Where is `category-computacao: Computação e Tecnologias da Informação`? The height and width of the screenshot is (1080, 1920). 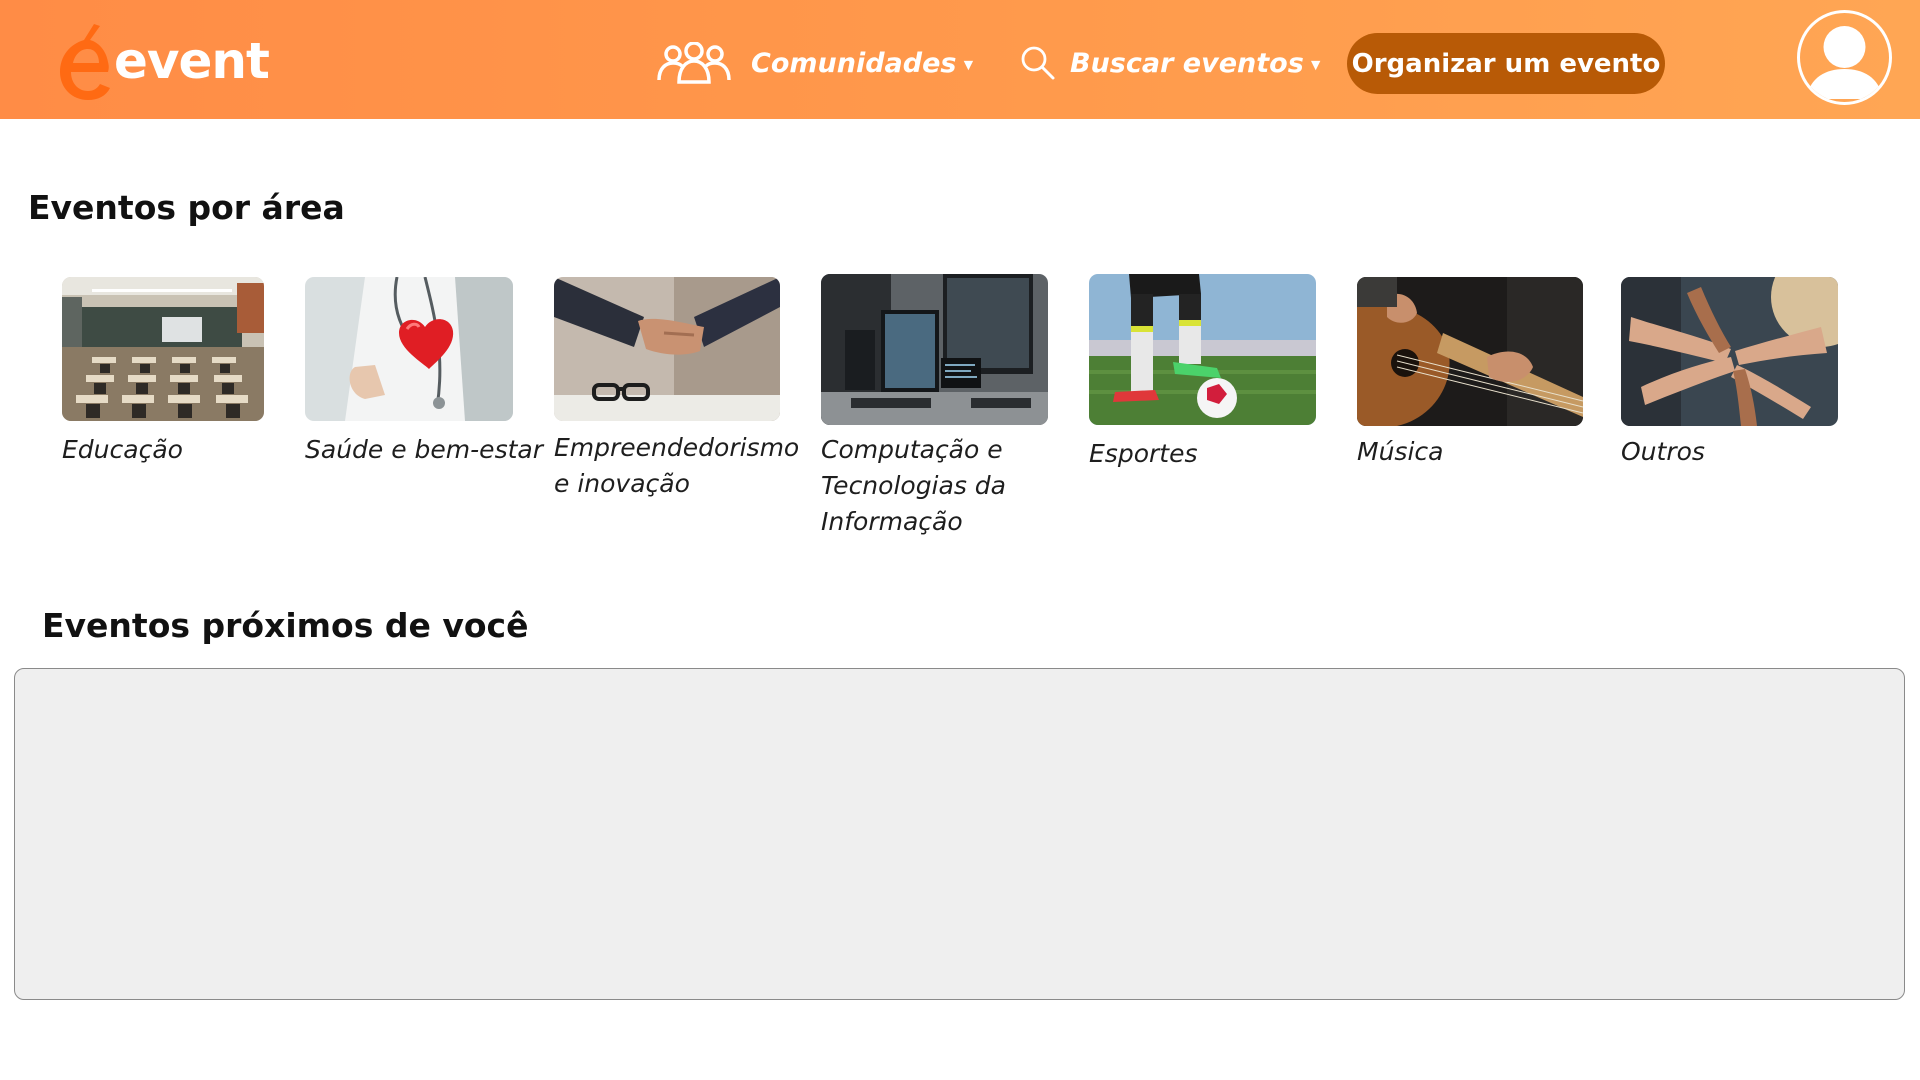 category-computacao: Computação e Tecnologias da Informação is located at coordinates (934, 405).